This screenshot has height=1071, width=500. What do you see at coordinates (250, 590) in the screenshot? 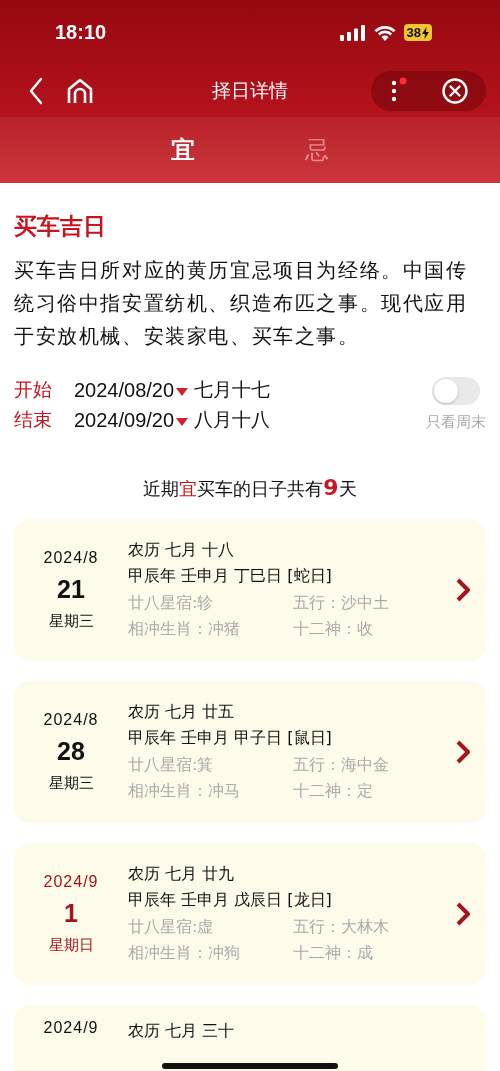
I see `day-card: 2024/8 21 星期三 农历 七月 十八 甲辰年 壬申月 丁巳日 [蛇日] 廿八星宿:轸 五行：沙中土 相冲生肖：冲猪 十二神：收` at bounding box center [250, 590].